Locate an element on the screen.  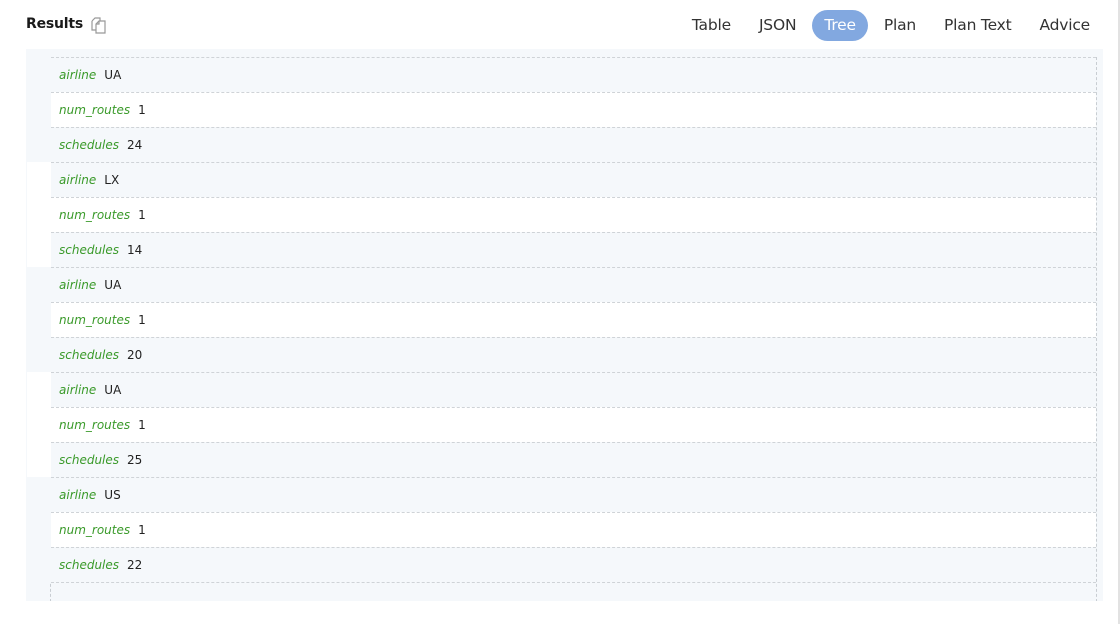
field-value: 20 is located at coordinates (135, 355).